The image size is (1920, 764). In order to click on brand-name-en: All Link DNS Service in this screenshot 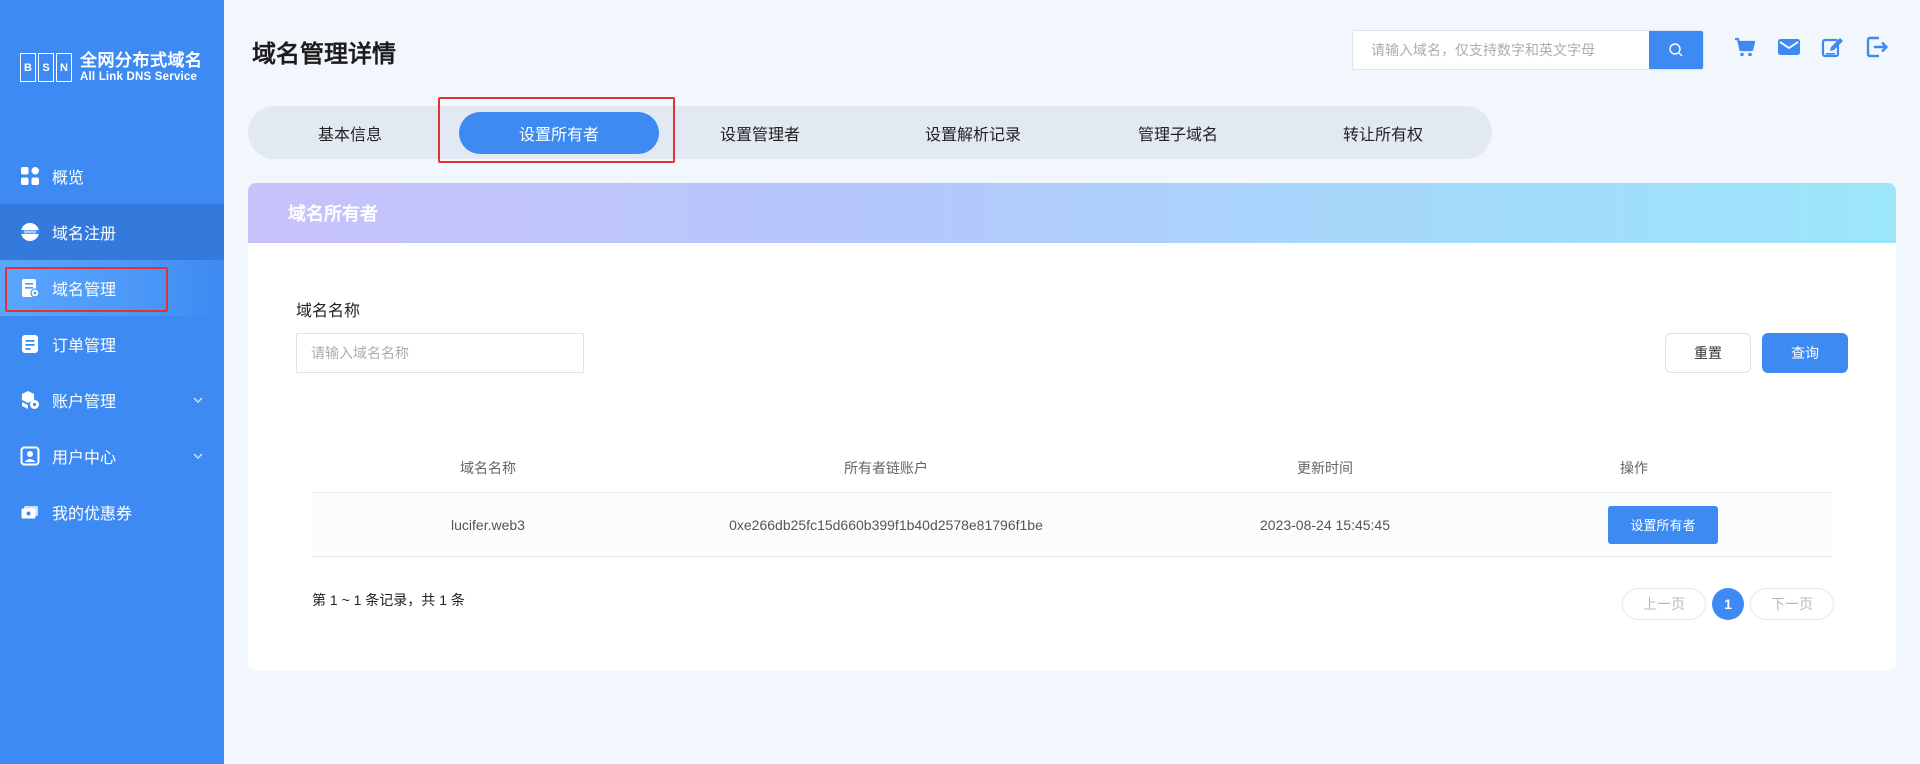, I will do `click(139, 77)`.